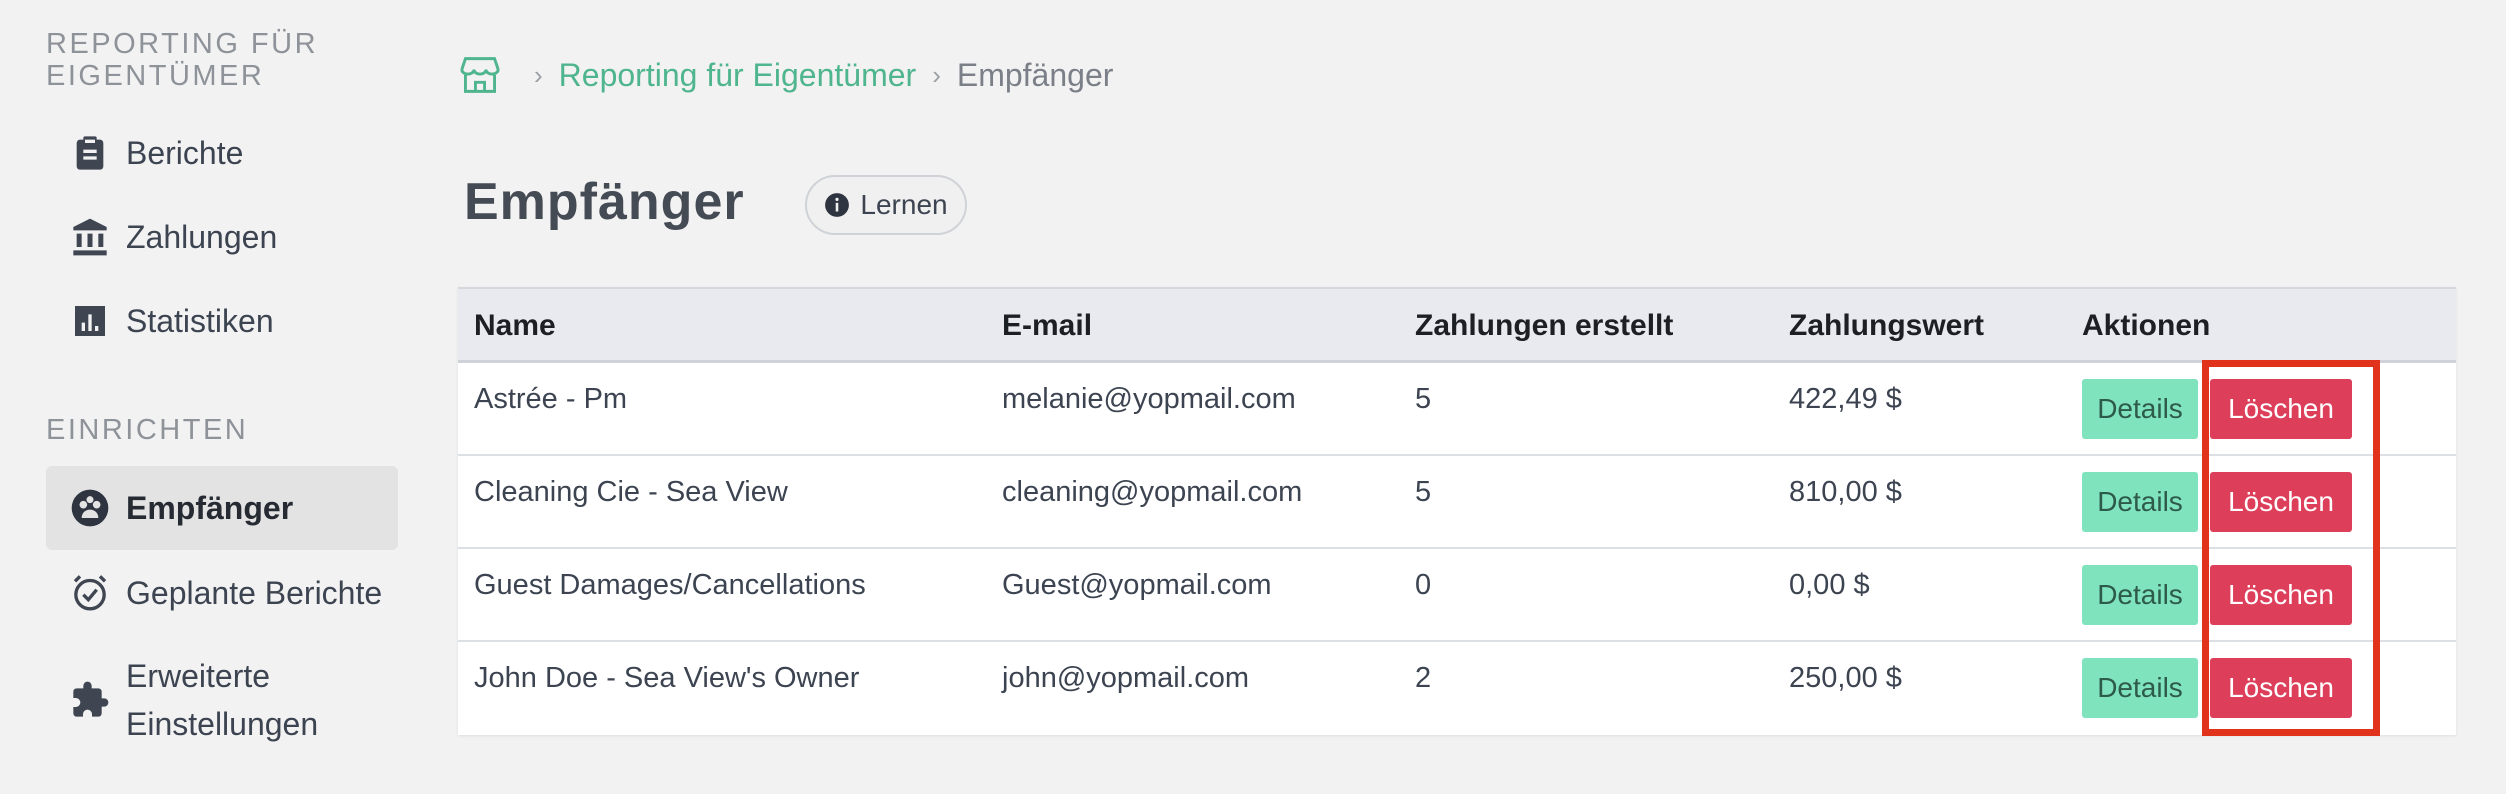 This screenshot has width=2506, height=794. What do you see at coordinates (90, 593) in the screenshot?
I see `alarm-clock-icon` at bounding box center [90, 593].